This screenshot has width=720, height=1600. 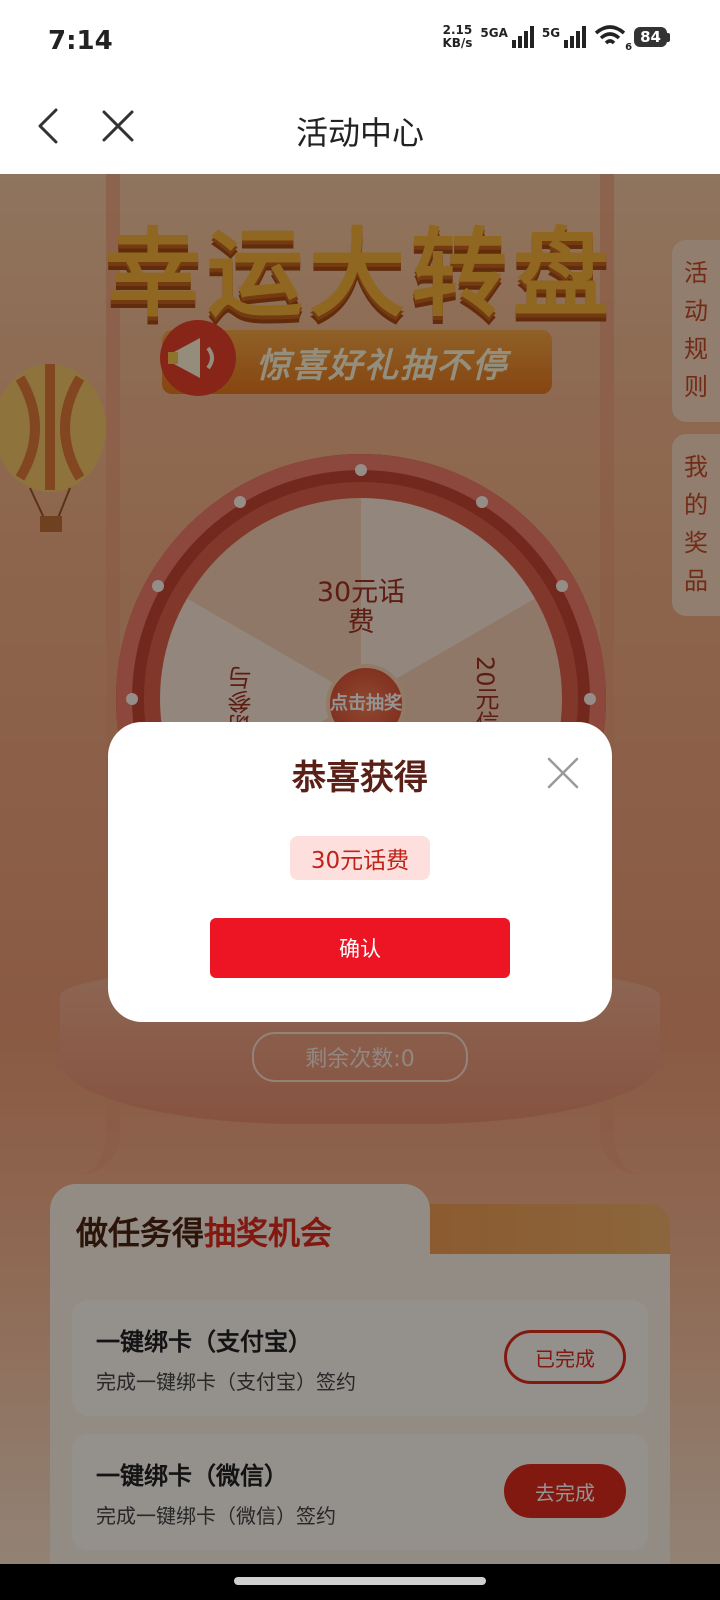 I want to click on network-speed-unit: KB/s, so click(x=457, y=43).